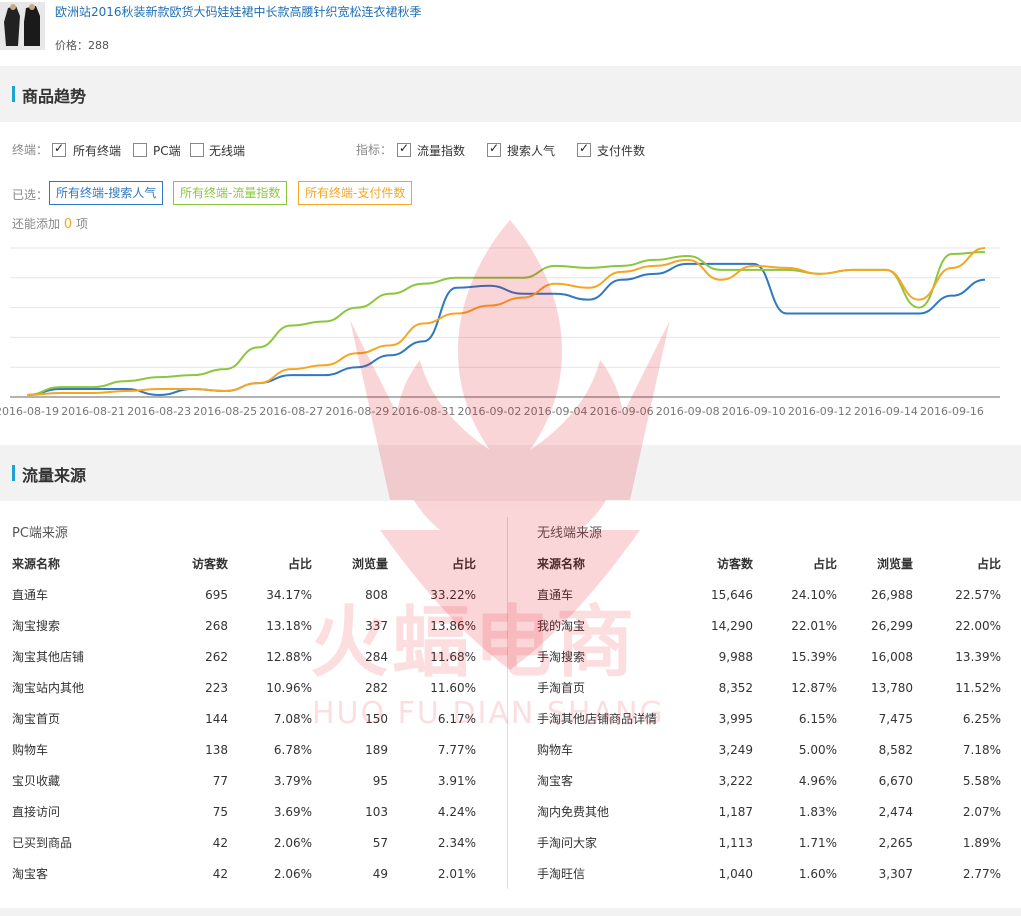  What do you see at coordinates (404, 149) in the screenshot?
I see `checkbox-traffic-index` at bounding box center [404, 149].